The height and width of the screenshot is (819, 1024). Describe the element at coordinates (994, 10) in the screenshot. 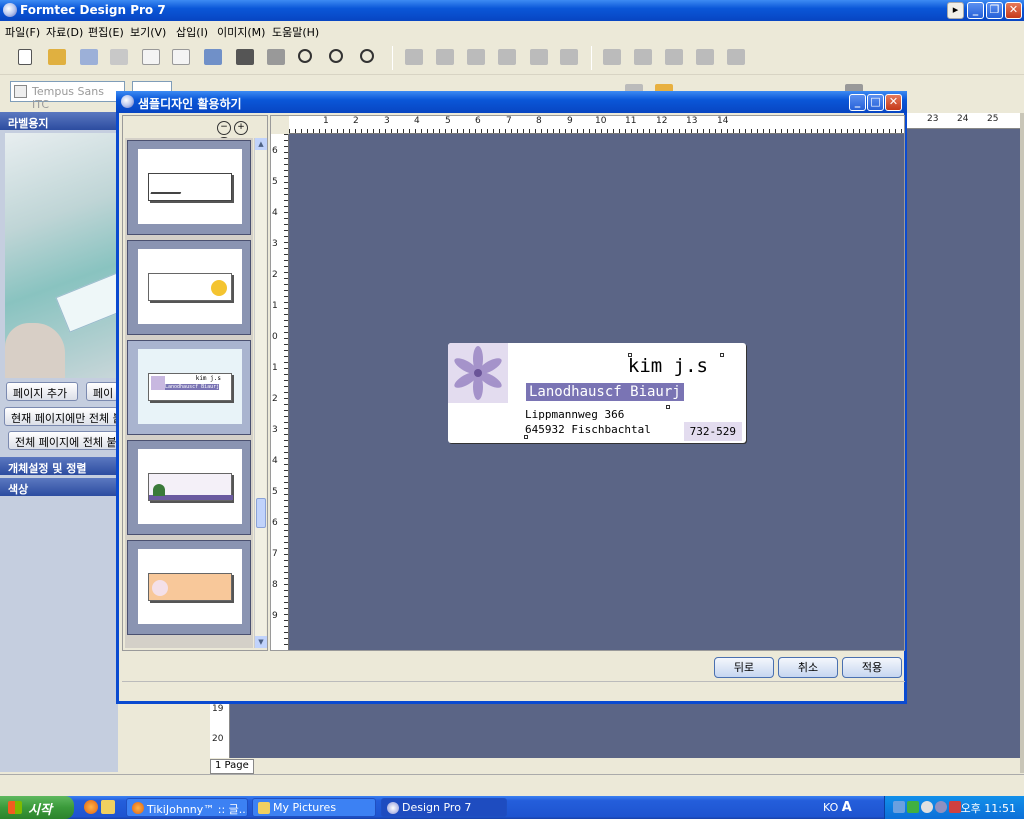

I see `restore-button: ❐` at that location.